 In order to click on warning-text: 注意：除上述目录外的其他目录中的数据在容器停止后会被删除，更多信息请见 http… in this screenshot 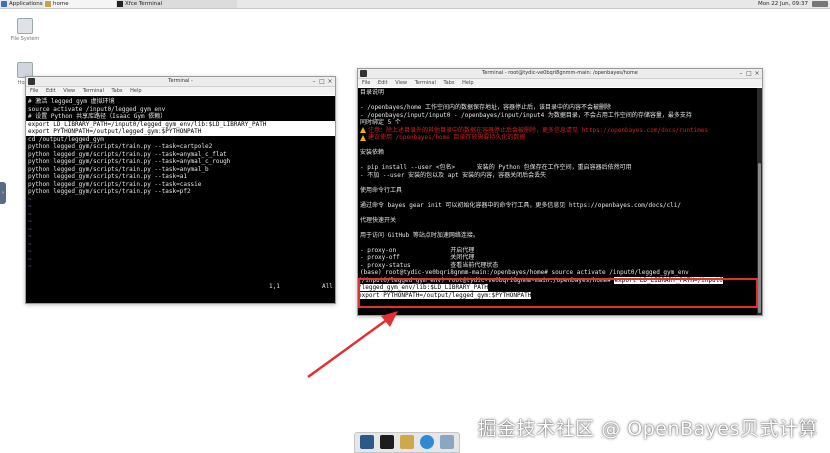, I will do `click(538, 130)`.